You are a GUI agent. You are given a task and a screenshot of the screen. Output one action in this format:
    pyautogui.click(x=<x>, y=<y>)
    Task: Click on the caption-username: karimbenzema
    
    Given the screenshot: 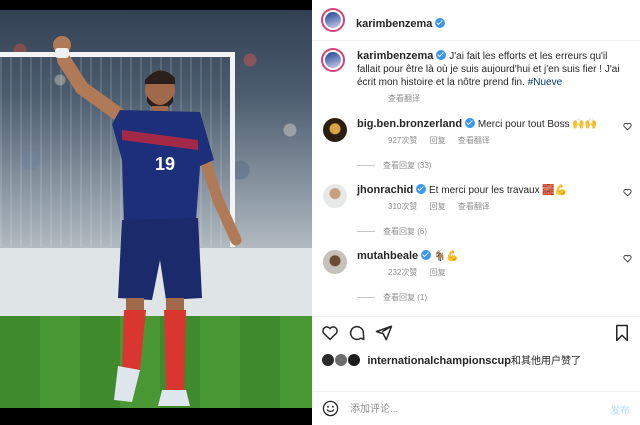 What is the action you would take?
    pyautogui.click(x=395, y=56)
    